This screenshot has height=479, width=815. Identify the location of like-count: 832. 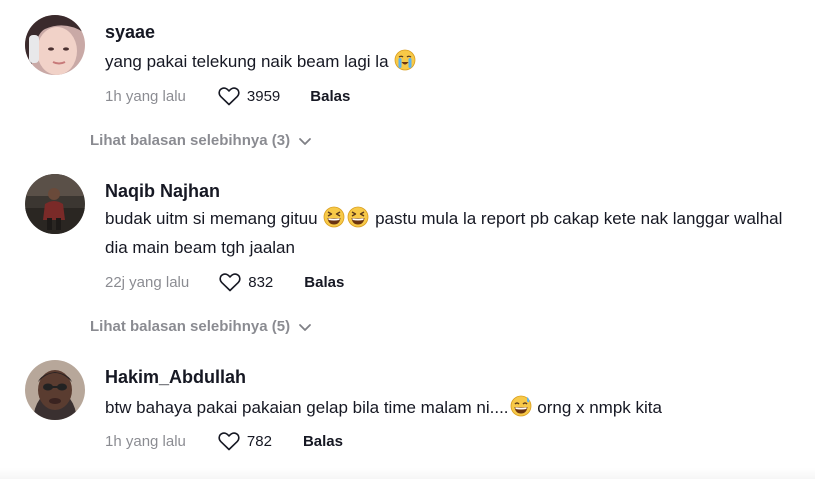
(261, 282).